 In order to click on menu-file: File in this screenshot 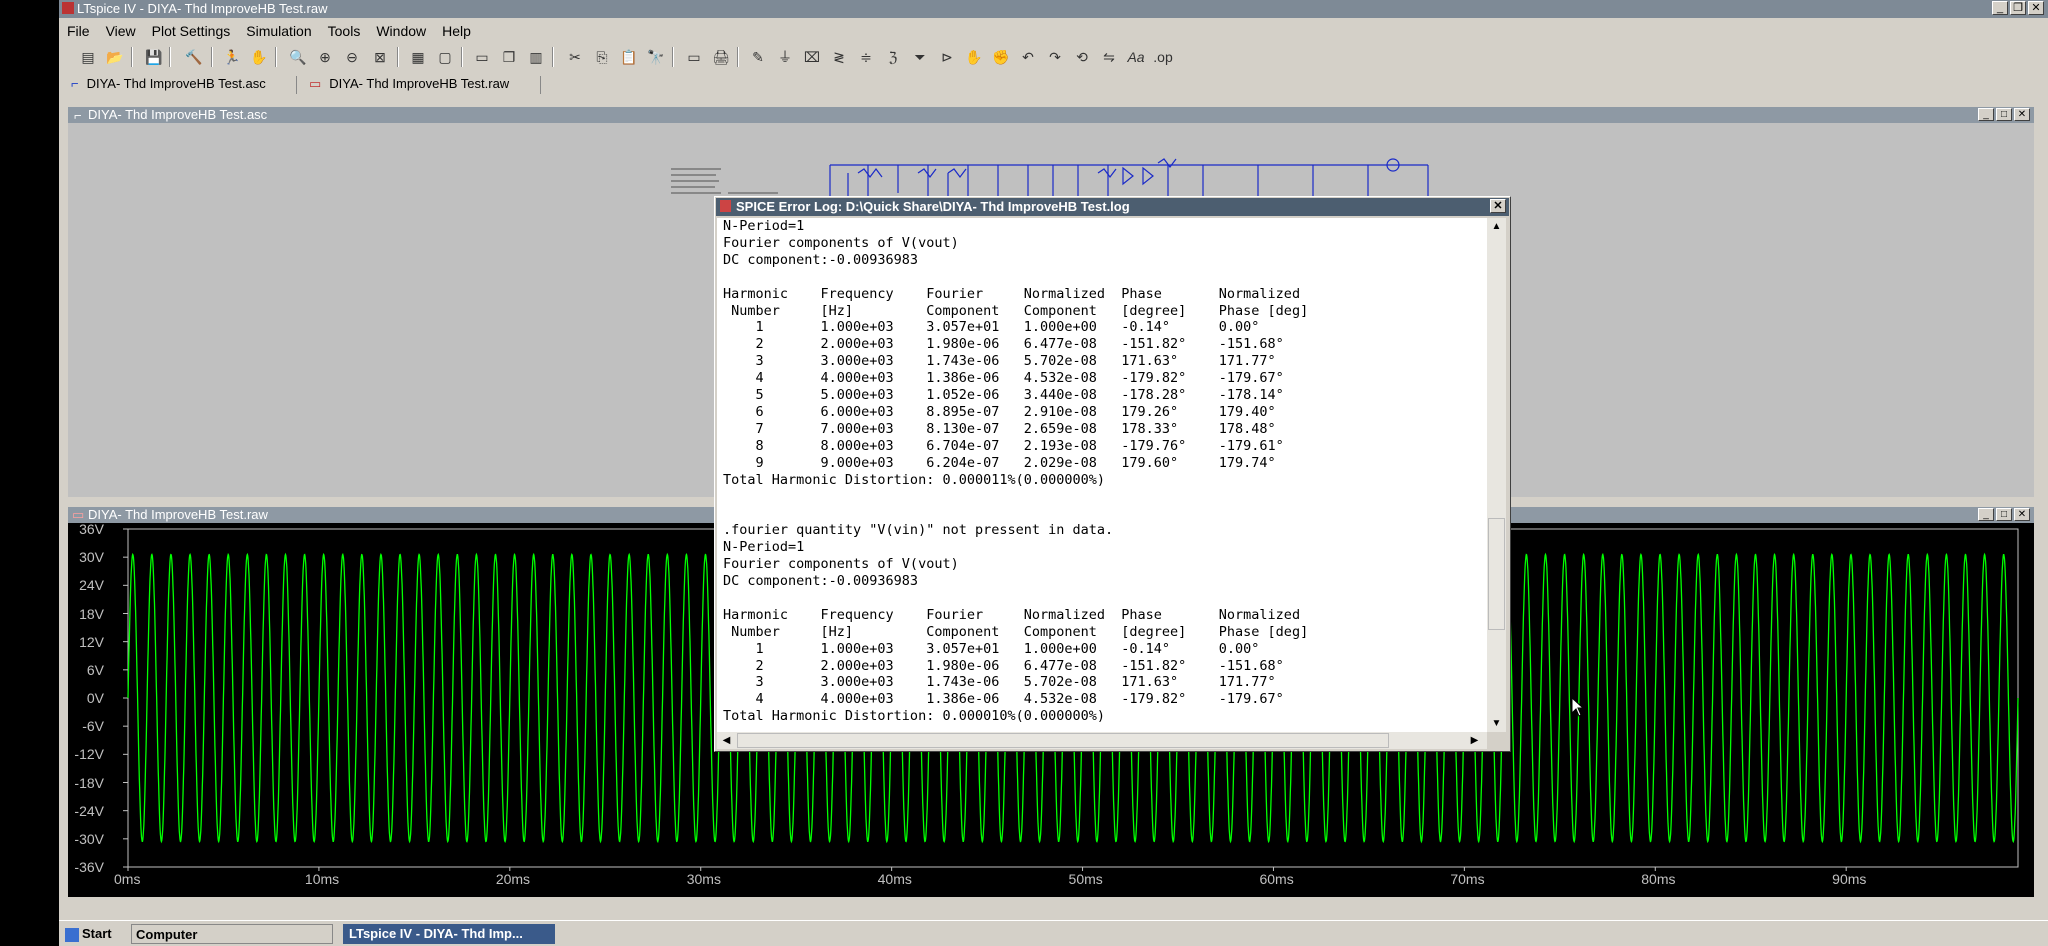, I will do `click(78, 31)`.